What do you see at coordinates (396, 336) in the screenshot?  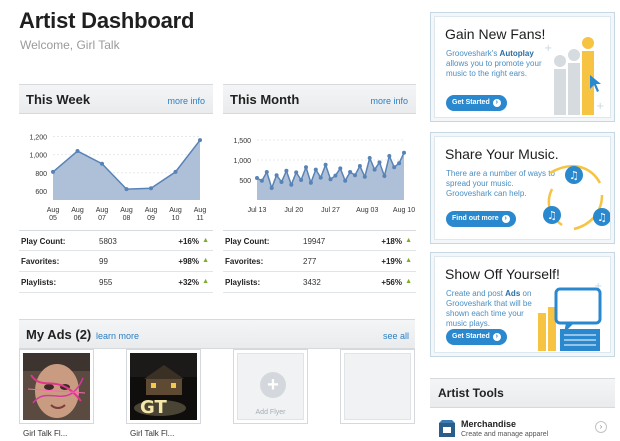 I see `see-all-link: see all` at bounding box center [396, 336].